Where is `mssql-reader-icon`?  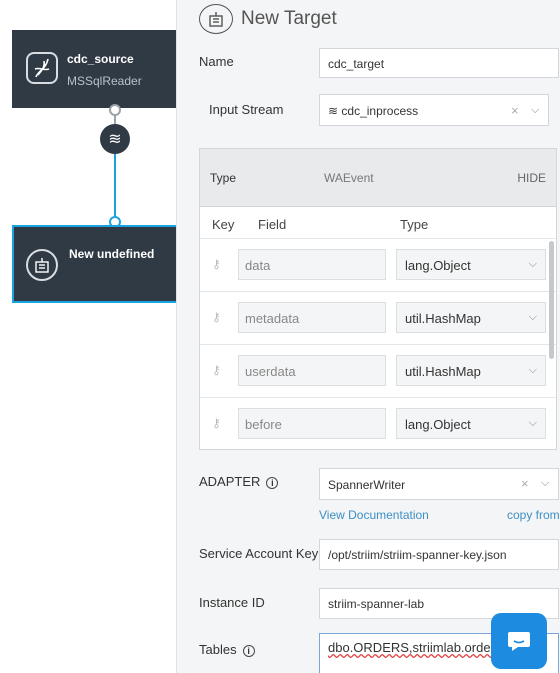
mssql-reader-icon is located at coordinates (42, 68).